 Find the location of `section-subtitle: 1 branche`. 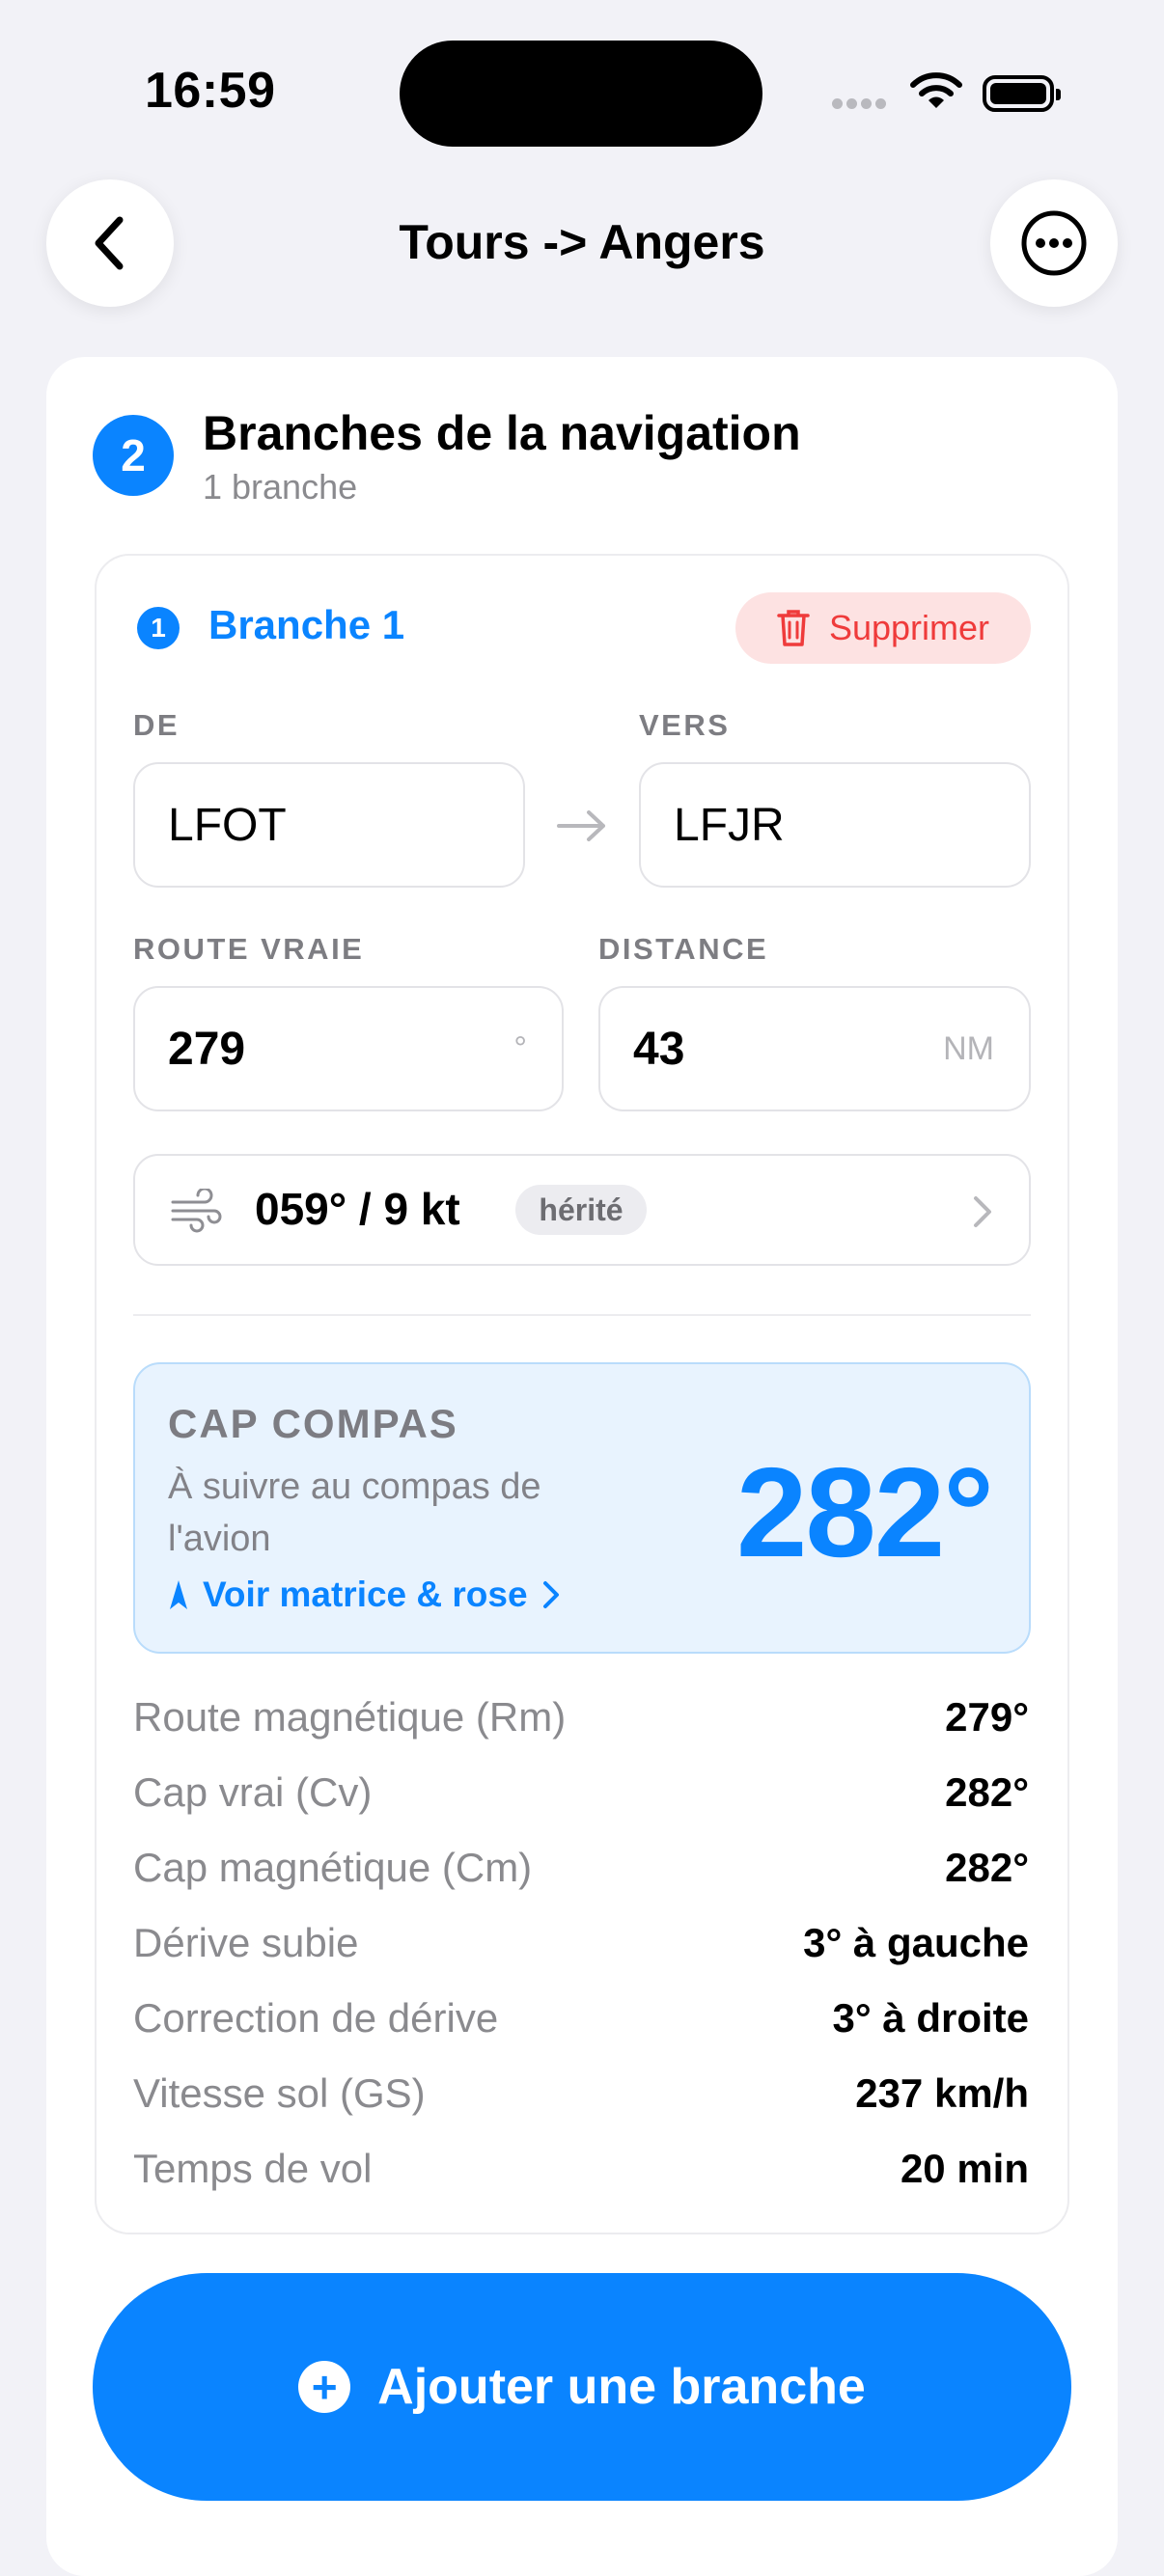

section-subtitle: 1 branche is located at coordinates (280, 487).